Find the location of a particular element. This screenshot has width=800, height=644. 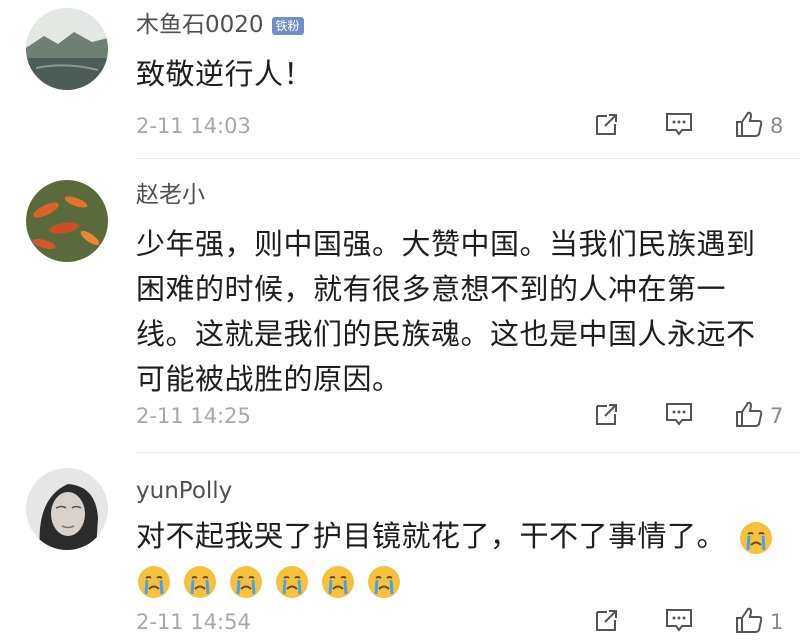

meta-row: 2-11 14:25 7 is located at coordinates (459, 414).